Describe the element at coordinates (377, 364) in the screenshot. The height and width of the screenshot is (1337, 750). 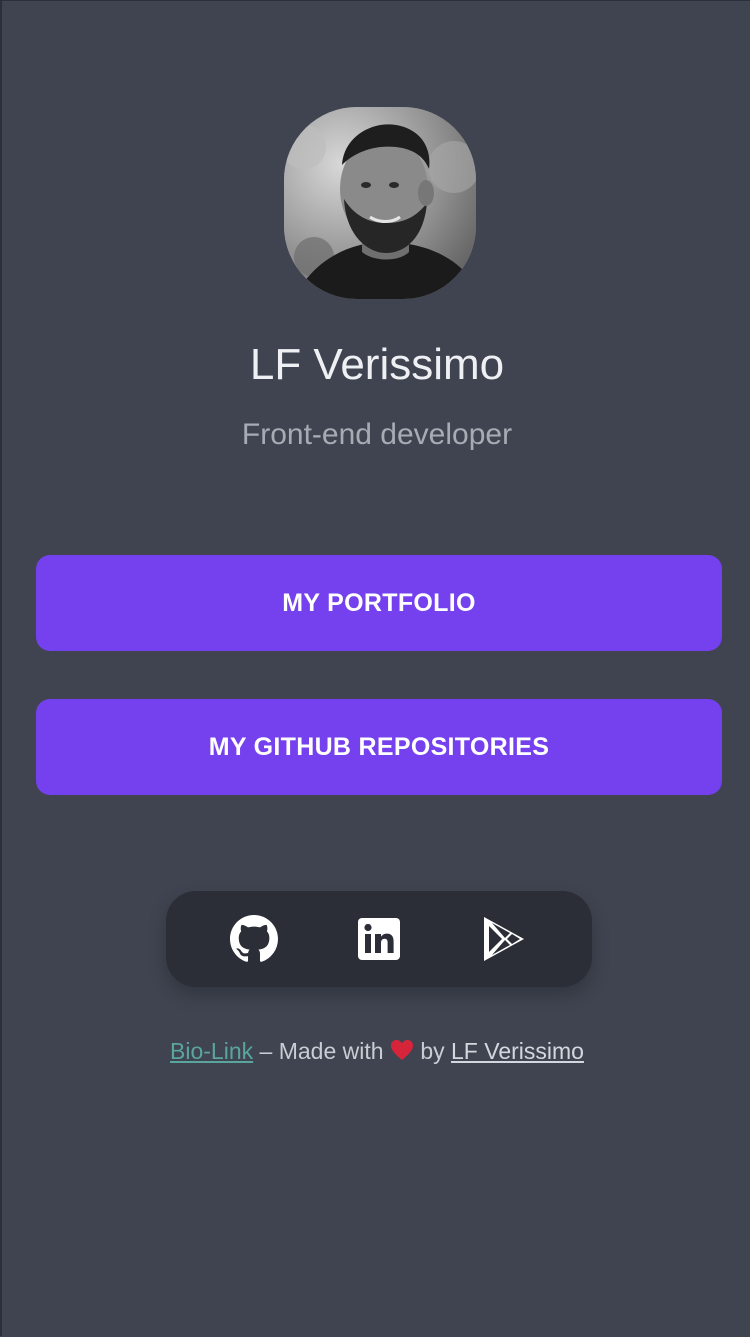
I see `profile-name: LF Verissimo` at that location.